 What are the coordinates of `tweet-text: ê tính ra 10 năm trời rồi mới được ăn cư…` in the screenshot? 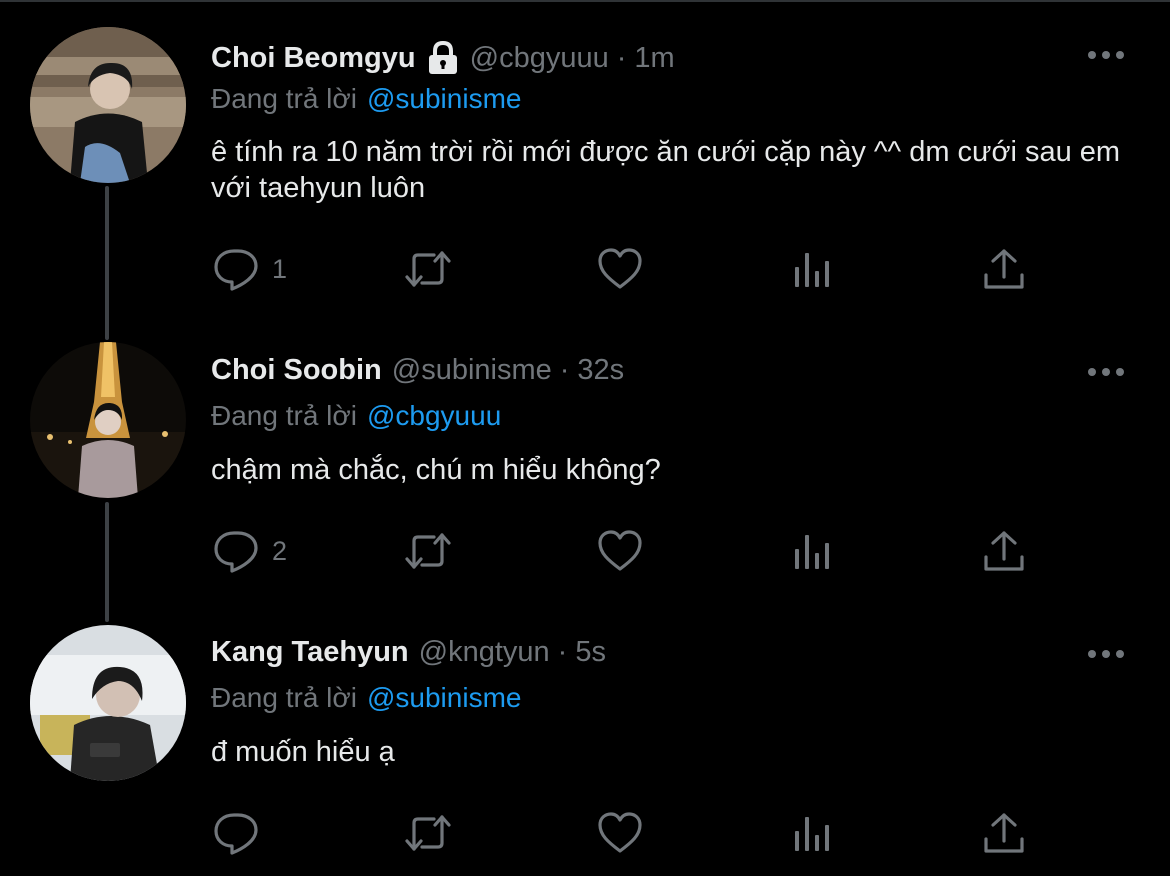 It's located at (666, 170).